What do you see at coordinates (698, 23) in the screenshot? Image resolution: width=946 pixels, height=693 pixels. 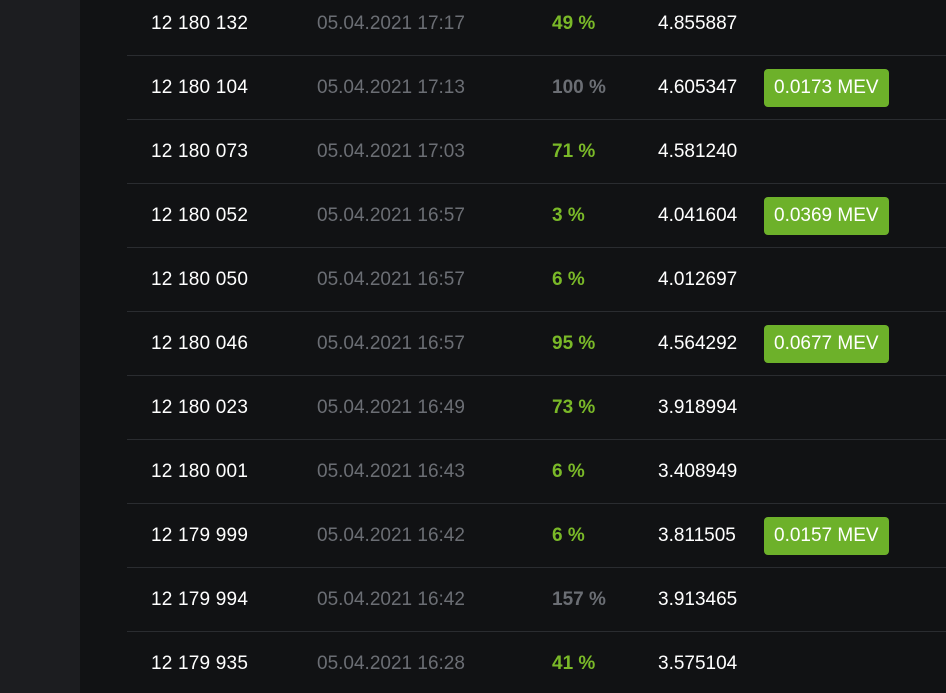 I see `block-reward: 4.855887` at bounding box center [698, 23].